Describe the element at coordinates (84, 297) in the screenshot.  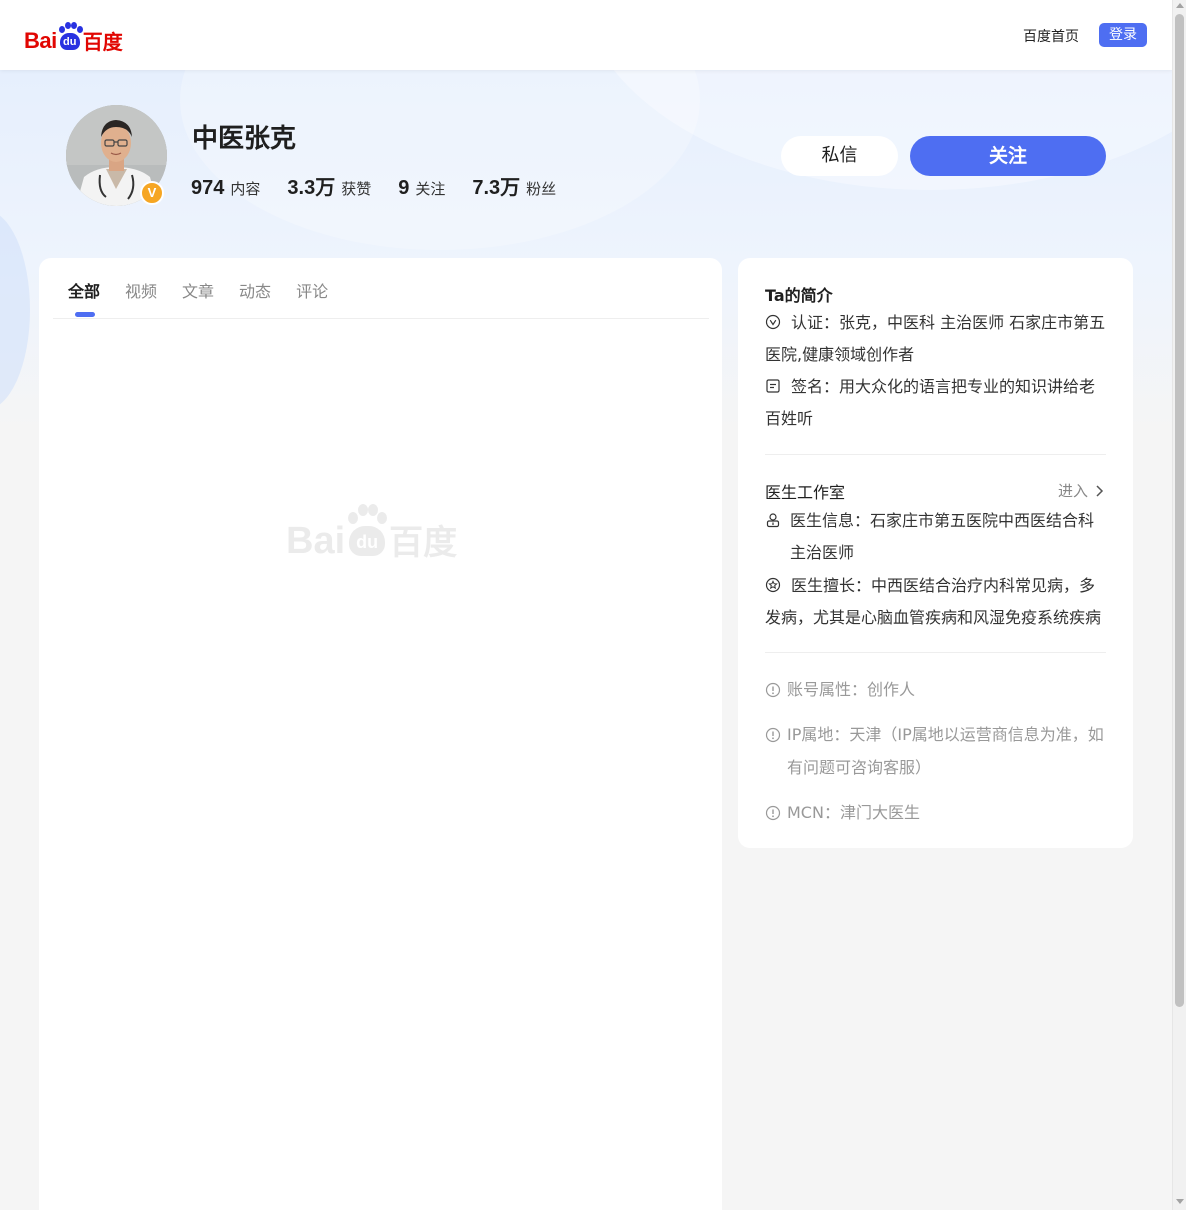
I see `tab-all: 全部` at that location.